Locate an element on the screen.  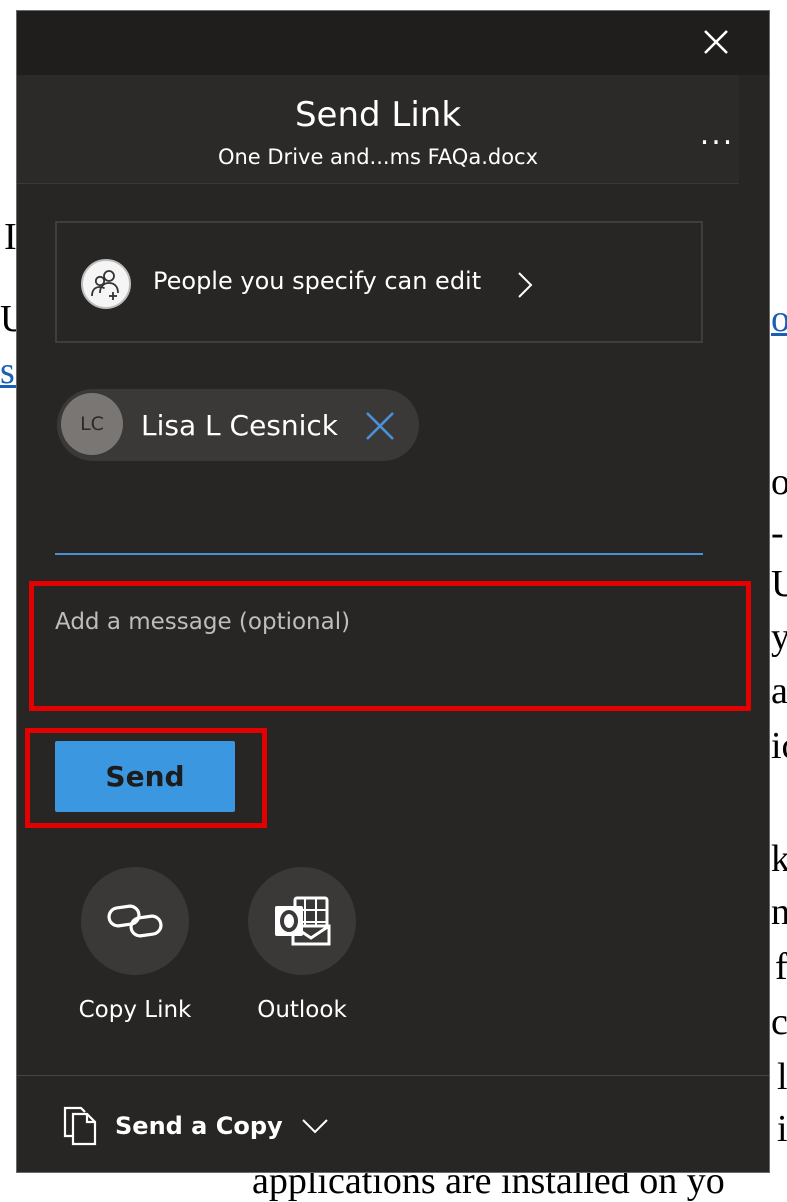
recipient-input is located at coordinates (379, 523).